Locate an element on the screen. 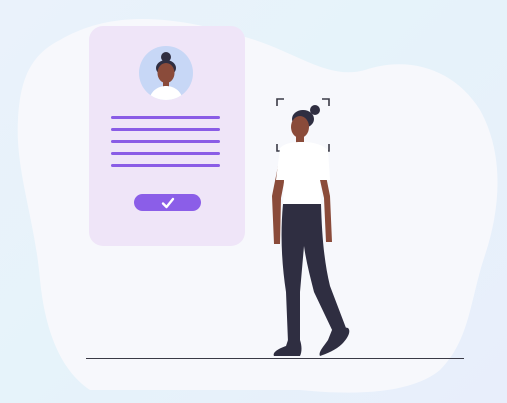  profile-info-lines is located at coordinates (165, 146).